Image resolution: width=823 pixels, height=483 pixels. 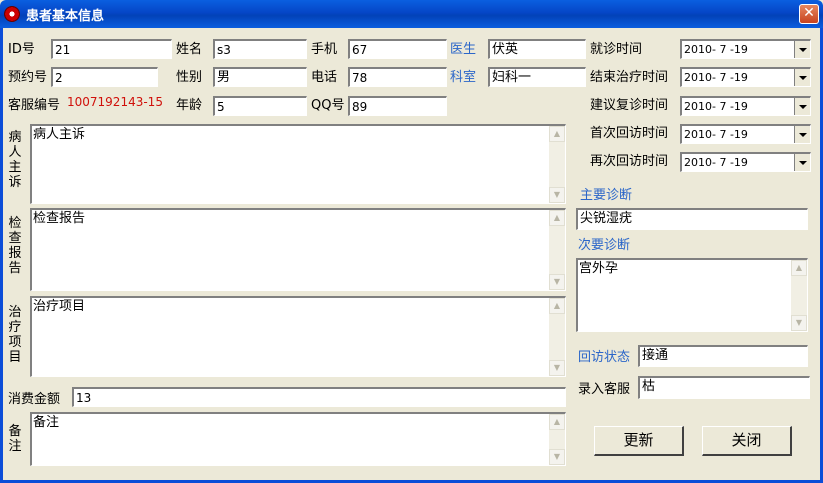 I want to click on suggest-revisit-label: 建议复诊时间, so click(x=629, y=105).